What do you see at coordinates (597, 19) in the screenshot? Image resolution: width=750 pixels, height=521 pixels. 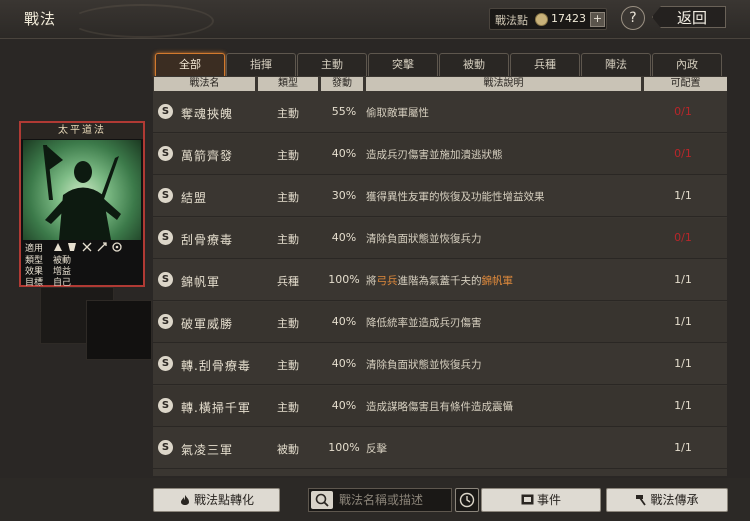 I see `add-points-button: +` at bounding box center [597, 19].